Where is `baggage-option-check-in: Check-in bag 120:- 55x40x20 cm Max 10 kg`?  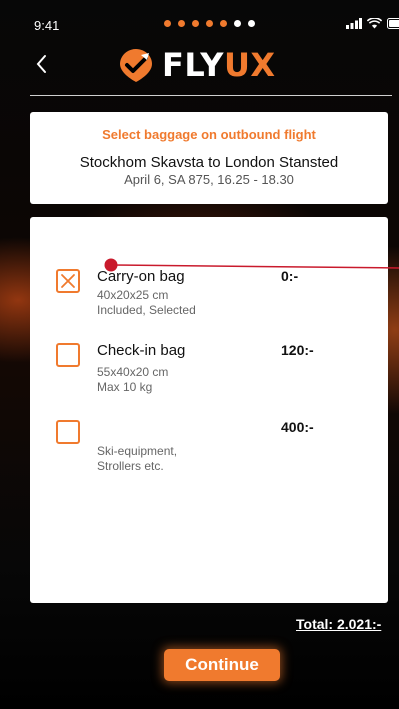
baggage-option-check-in: Check-in bag 120:- 55x40x20 cm Max 10 kg is located at coordinates (201, 368).